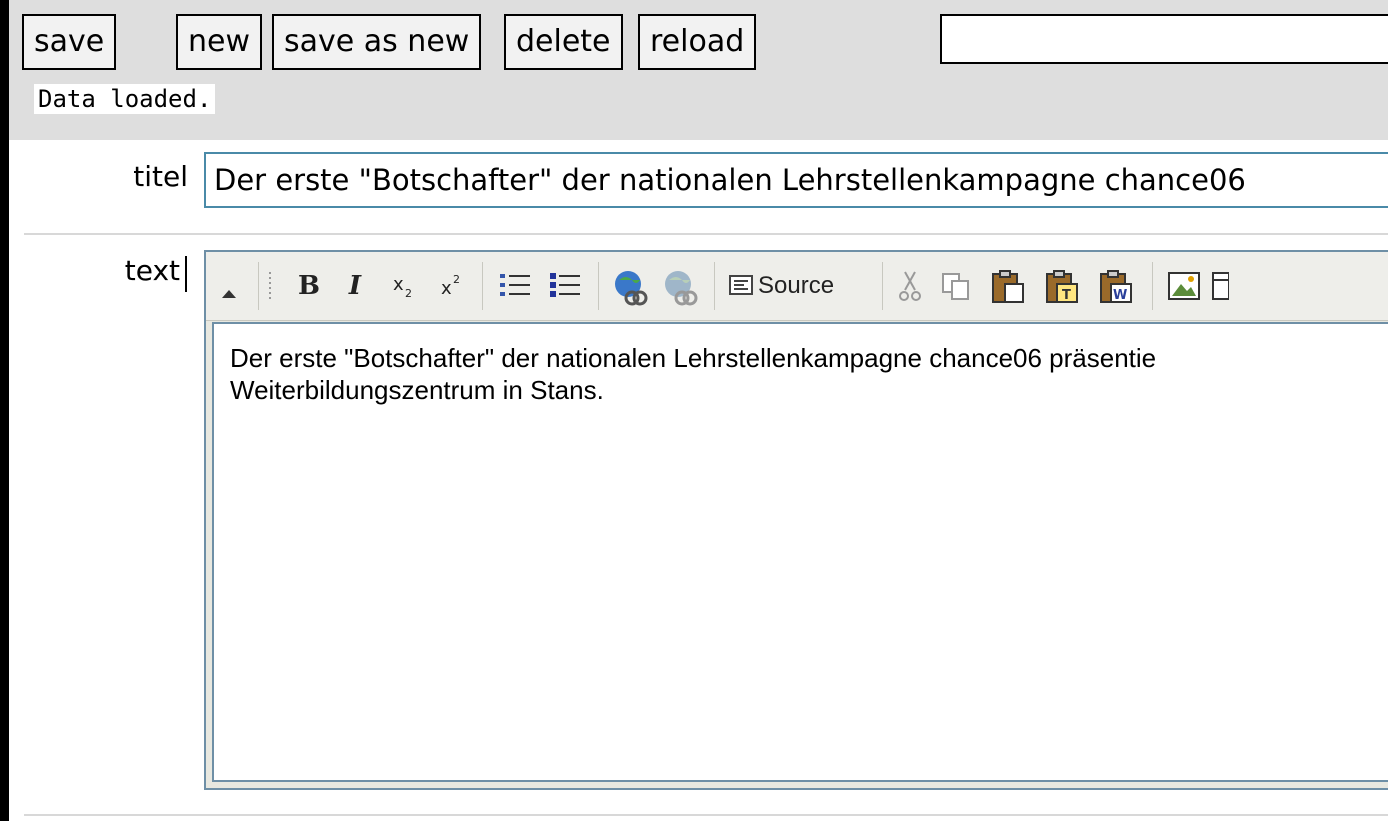 Image resolution: width=1388 pixels, height=821 pixels. I want to click on link-icon, so click(630, 287).